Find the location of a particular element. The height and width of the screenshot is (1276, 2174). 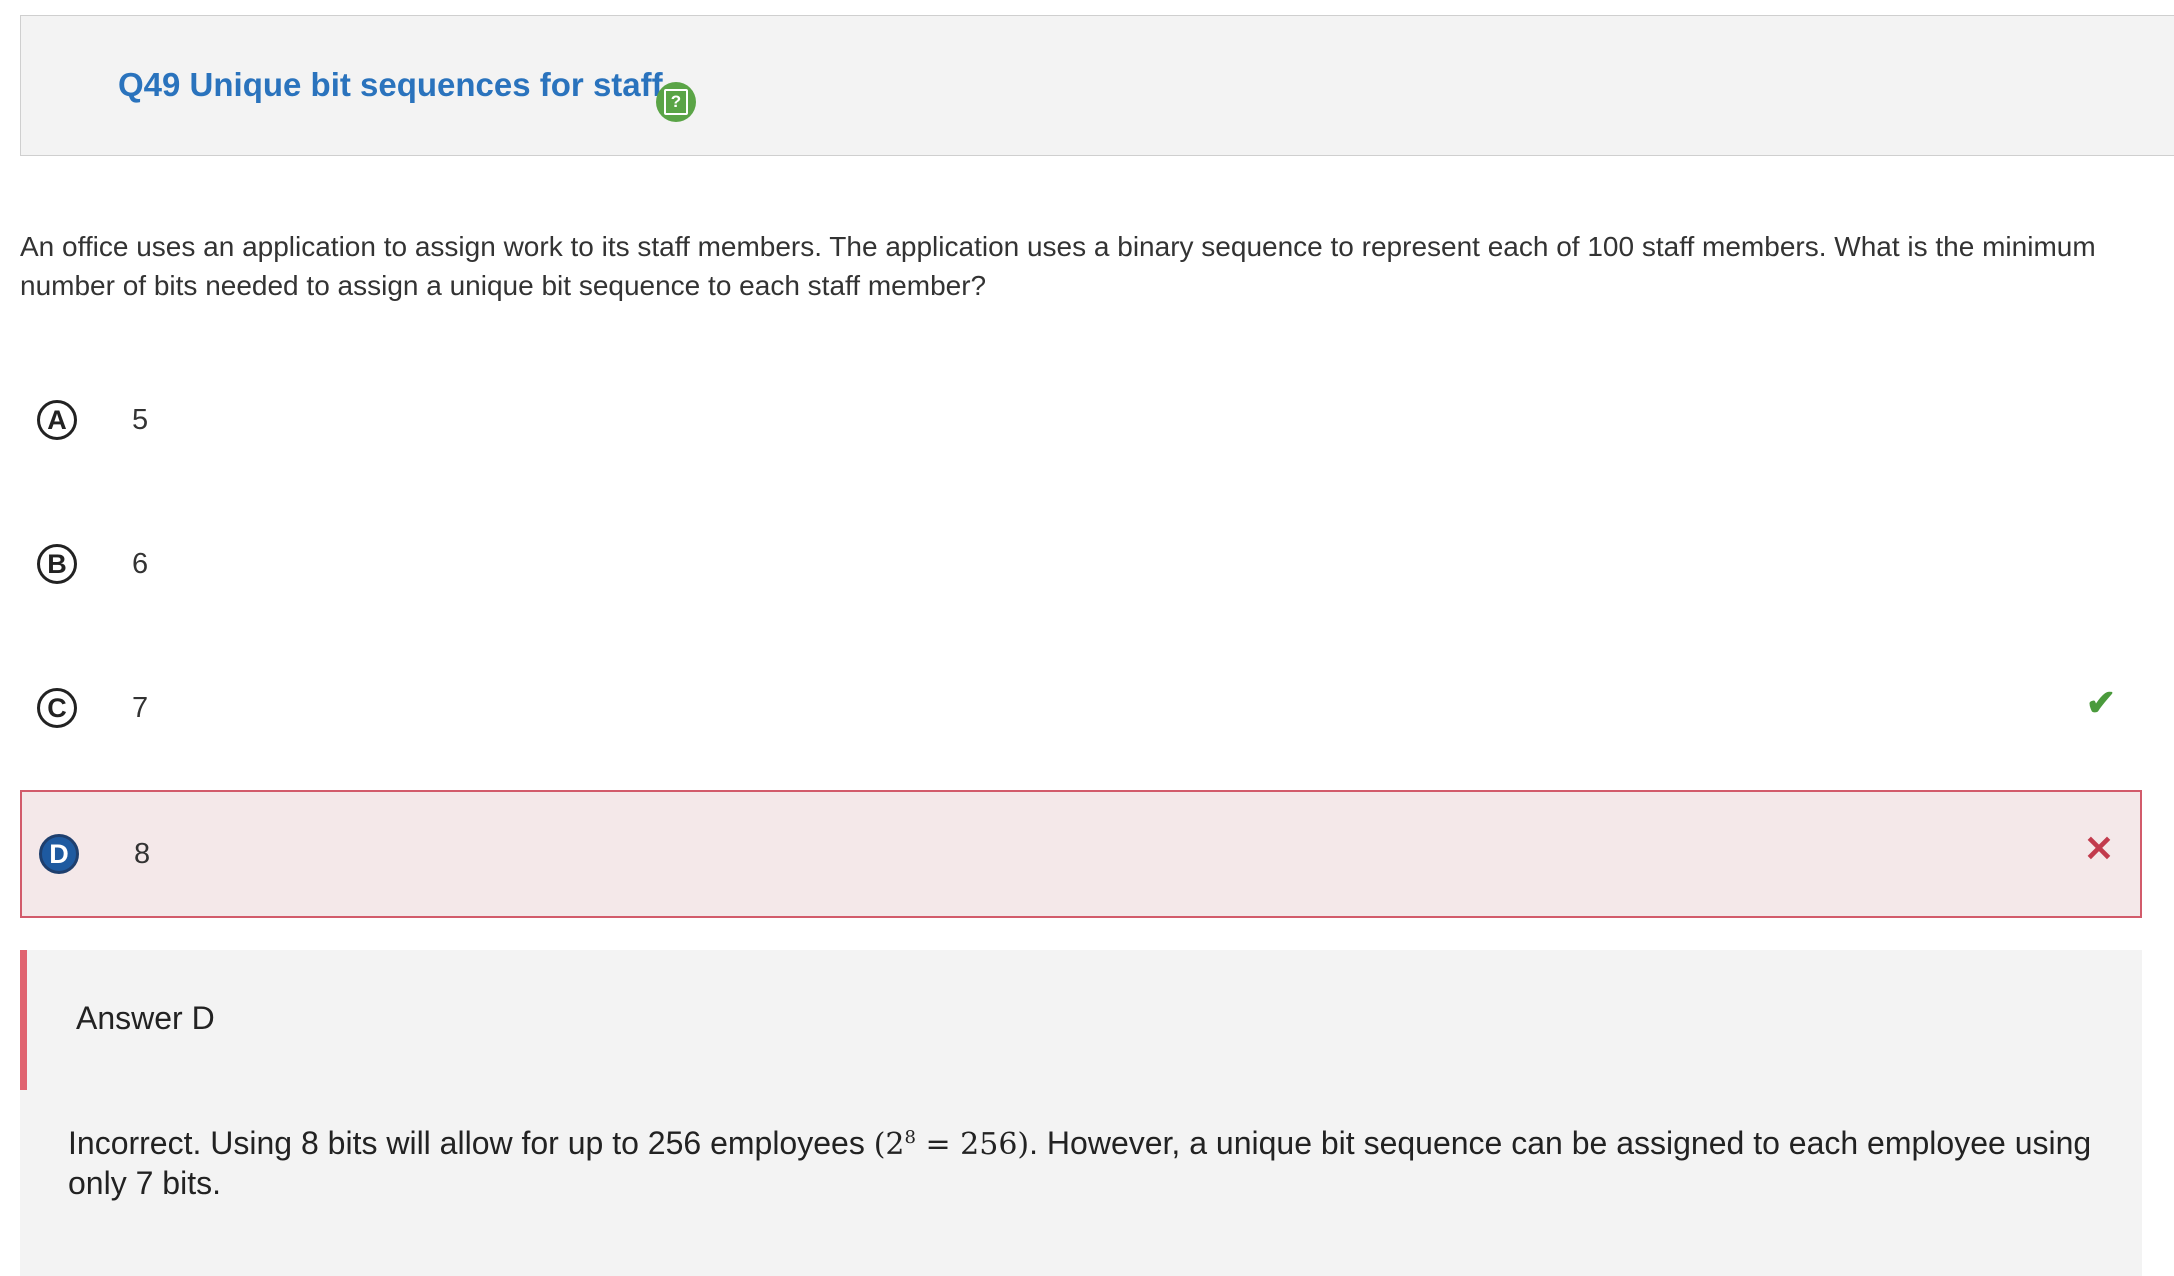

help-icon-glyph: ? is located at coordinates (676, 102).